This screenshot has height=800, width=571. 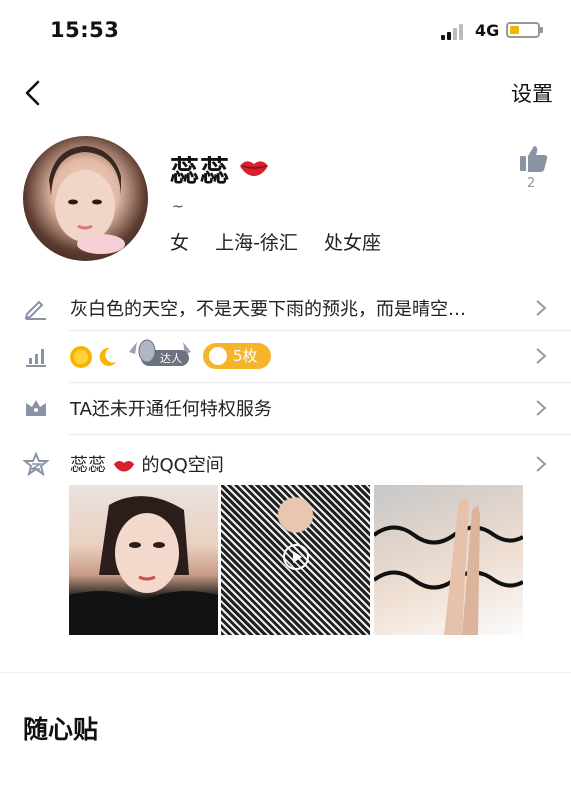 I want to click on section-divider, so click(x=285, y=672).